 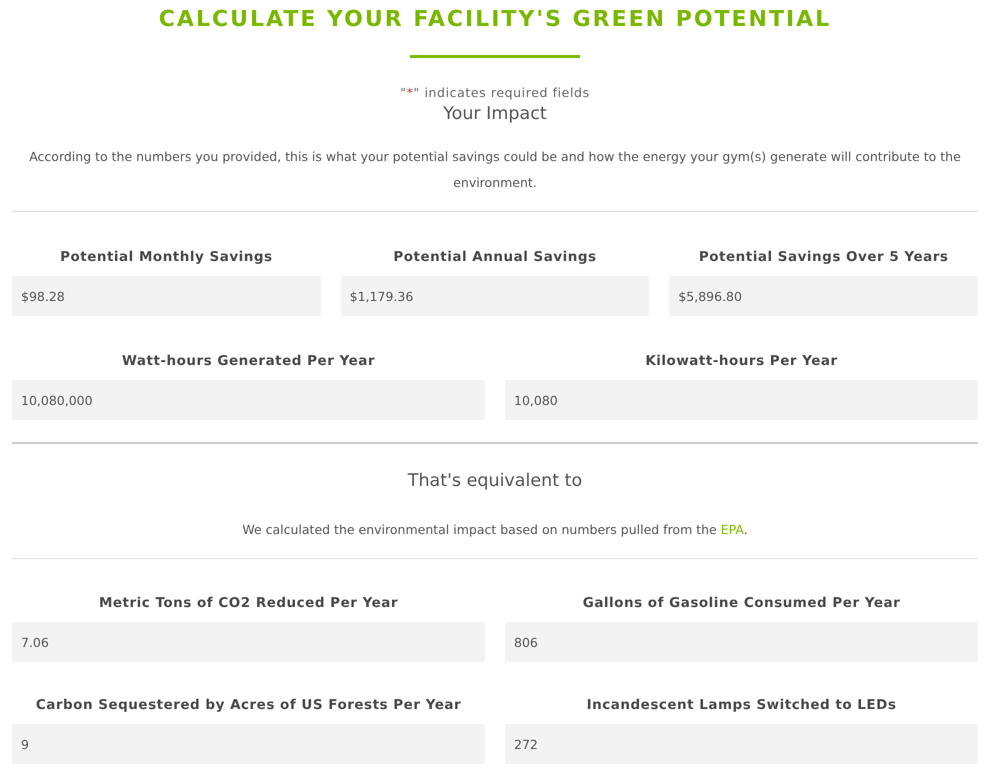 What do you see at coordinates (249, 604) in the screenshot?
I see `field-label: Metric Tons of CO2 Reduced Per Year` at bounding box center [249, 604].